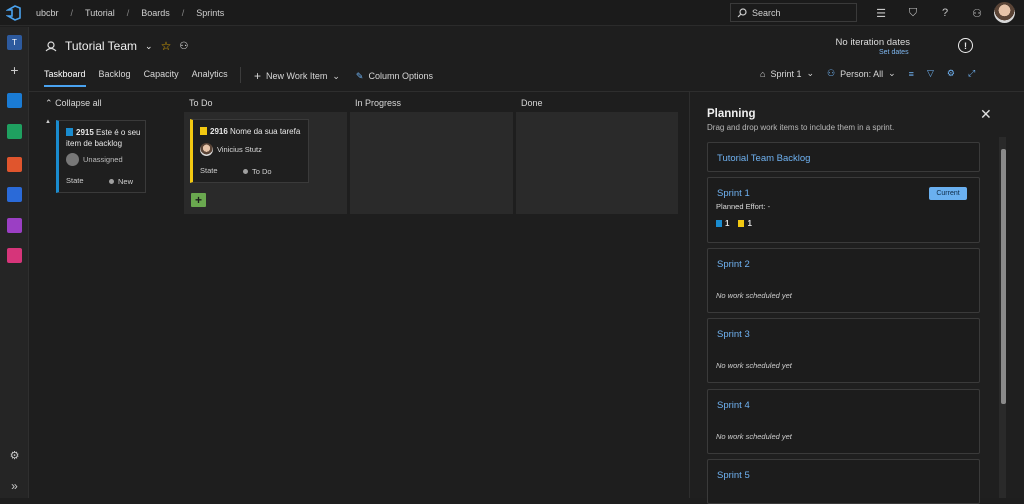 Image resolution: width=1024 pixels, height=504 pixels. I want to click on team-members-icon: ⚇, so click(183, 46).